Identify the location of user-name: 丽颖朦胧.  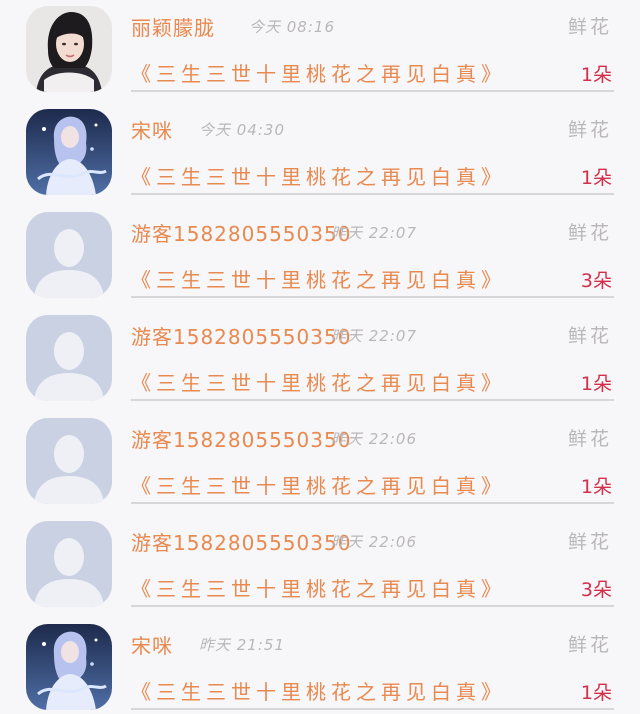
(173, 26).